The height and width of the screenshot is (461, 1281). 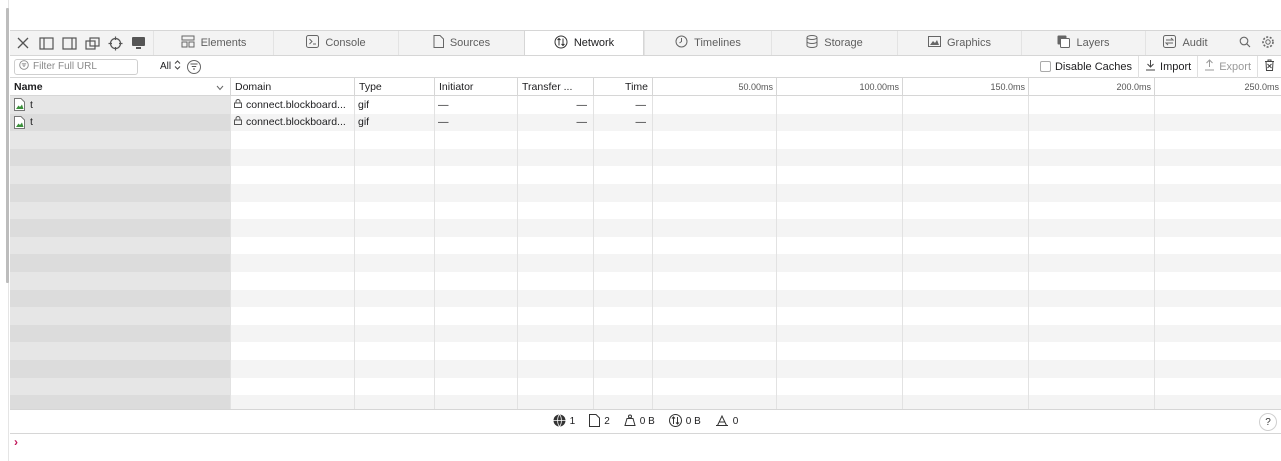 What do you see at coordinates (456, 87) in the screenshot?
I see `column-header-label: Initiator` at bounding box center [456, 87].